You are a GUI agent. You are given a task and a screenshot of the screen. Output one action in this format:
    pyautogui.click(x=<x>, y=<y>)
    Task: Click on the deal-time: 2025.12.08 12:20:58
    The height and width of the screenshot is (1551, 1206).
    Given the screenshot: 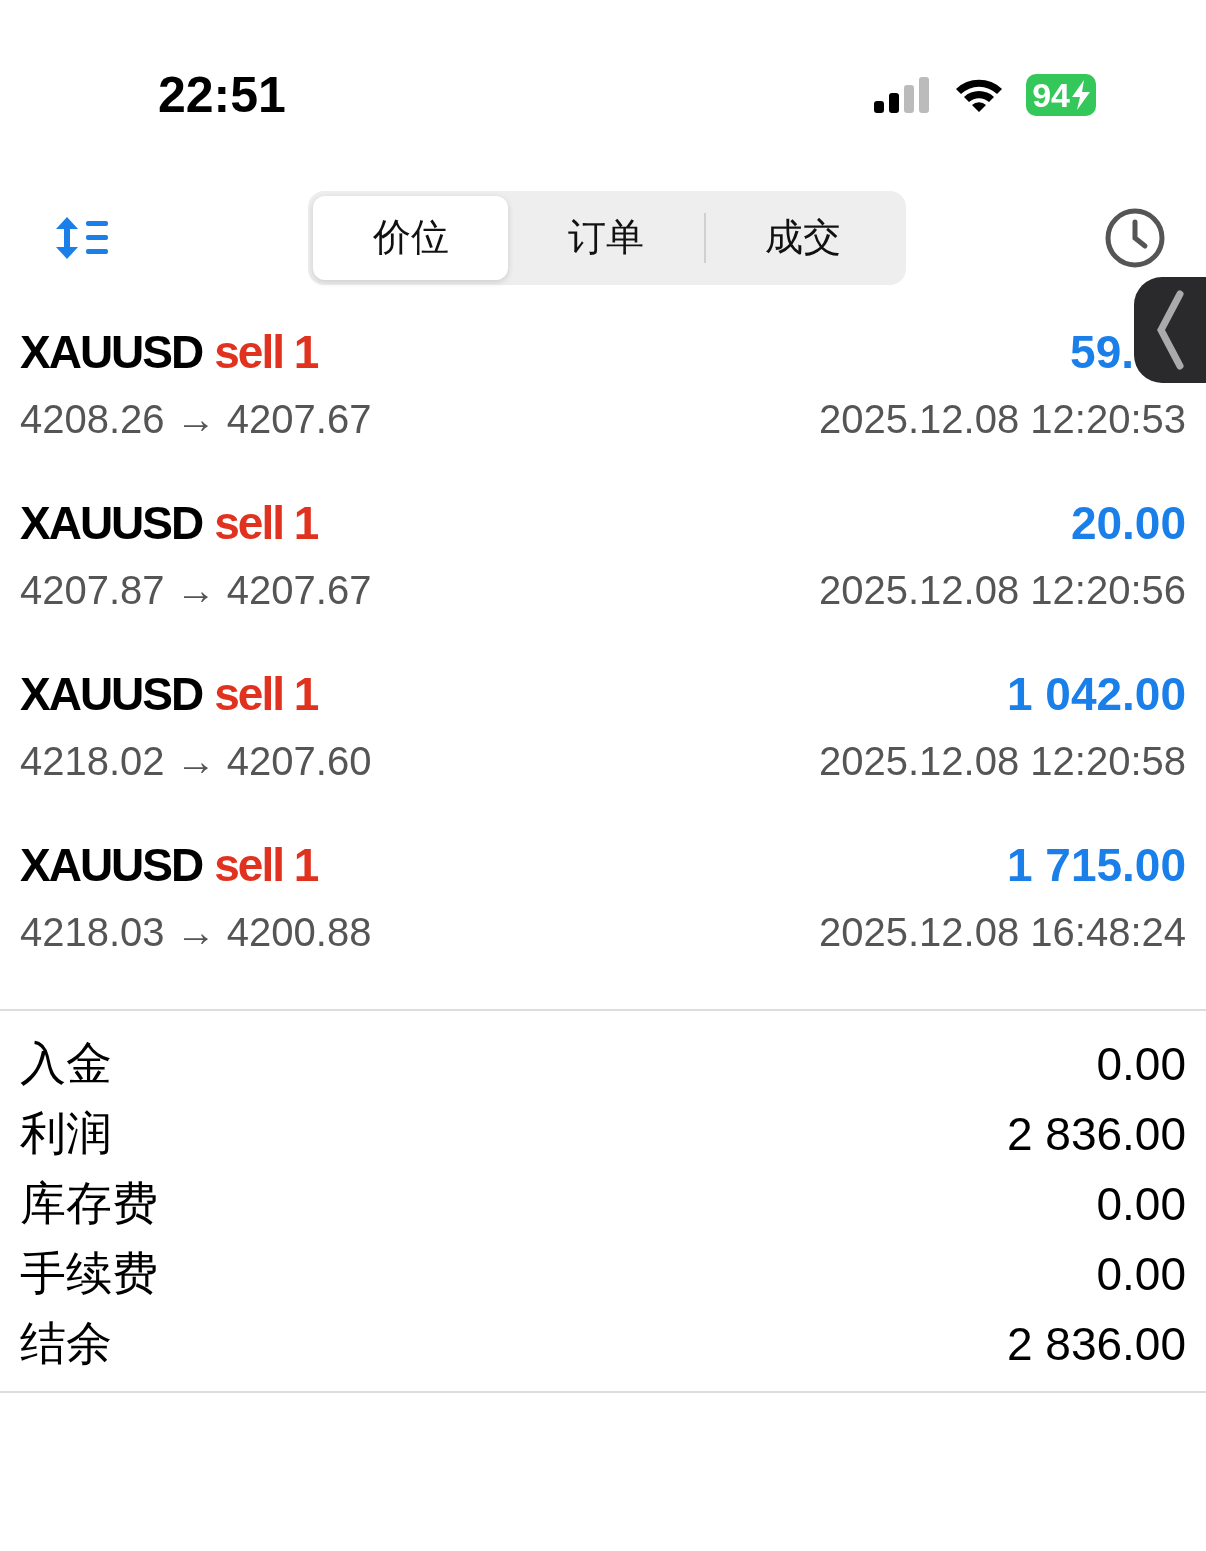 What is the action you would take?
    pyautogui.click(x=1002, y=761)
    